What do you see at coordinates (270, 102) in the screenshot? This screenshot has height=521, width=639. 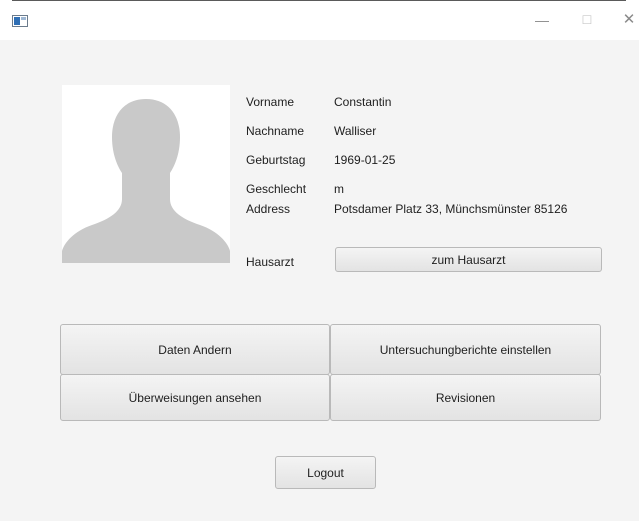 I see `label-vorname: Vorname` at bounding box center [270, 102].